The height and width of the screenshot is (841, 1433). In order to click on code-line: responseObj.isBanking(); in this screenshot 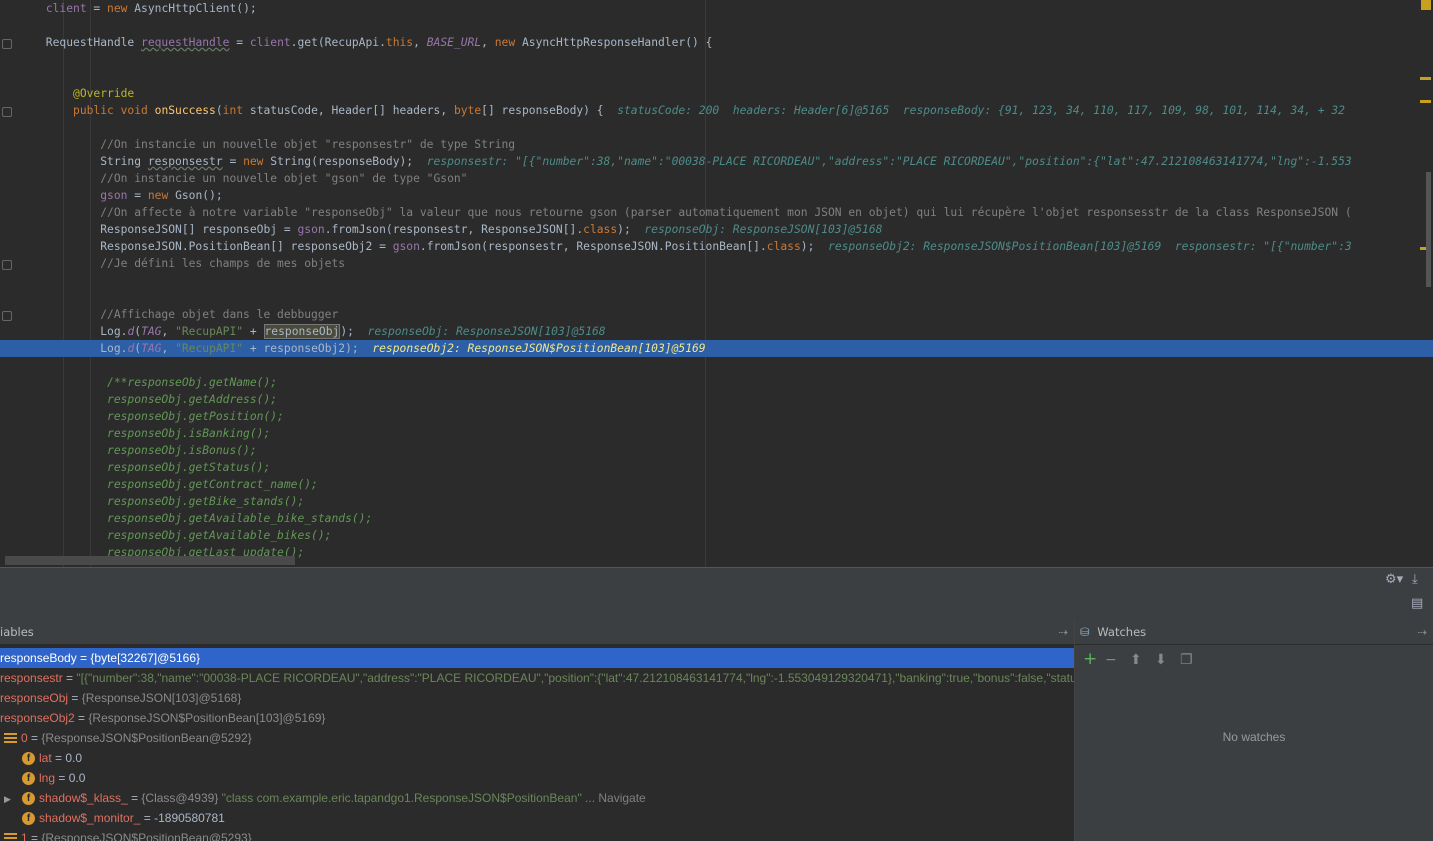, I will do `click(716, 433)`.